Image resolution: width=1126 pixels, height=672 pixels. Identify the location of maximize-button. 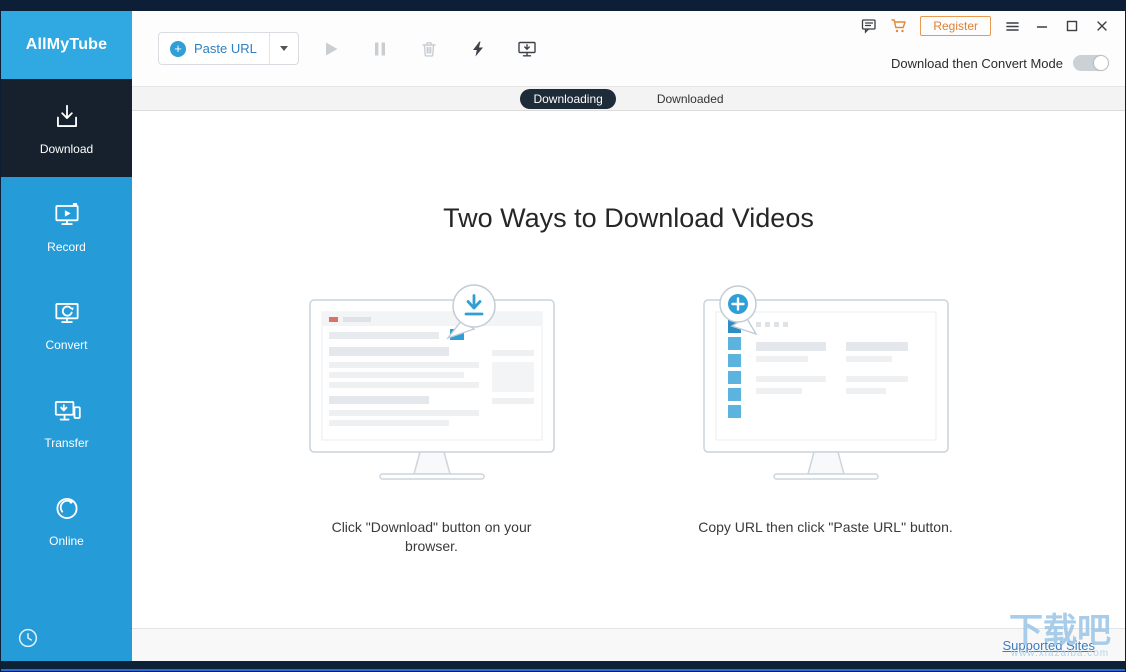
(1072, 26).